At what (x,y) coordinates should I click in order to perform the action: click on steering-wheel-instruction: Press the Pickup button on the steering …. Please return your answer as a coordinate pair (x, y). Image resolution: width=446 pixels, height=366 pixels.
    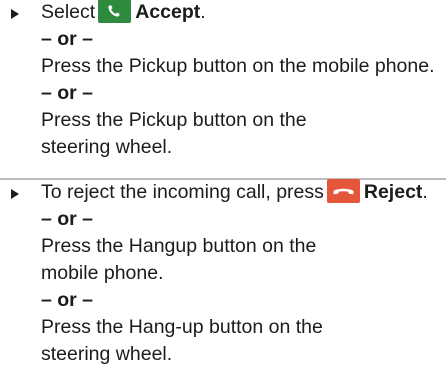
    Looking at the image, I should click on (174, 133).